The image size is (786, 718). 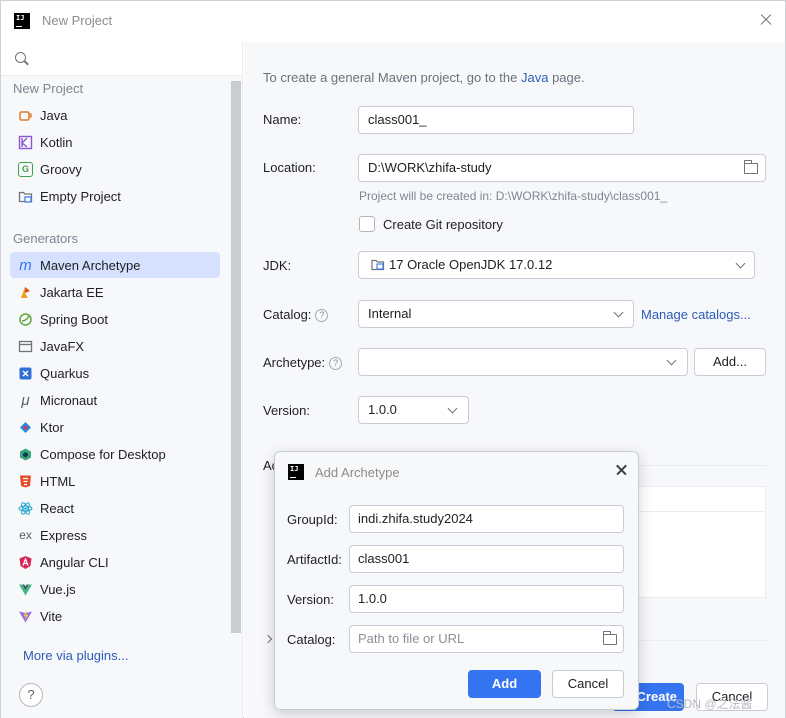 I want to click on maven-icon: m, so click(x=25, y=265).